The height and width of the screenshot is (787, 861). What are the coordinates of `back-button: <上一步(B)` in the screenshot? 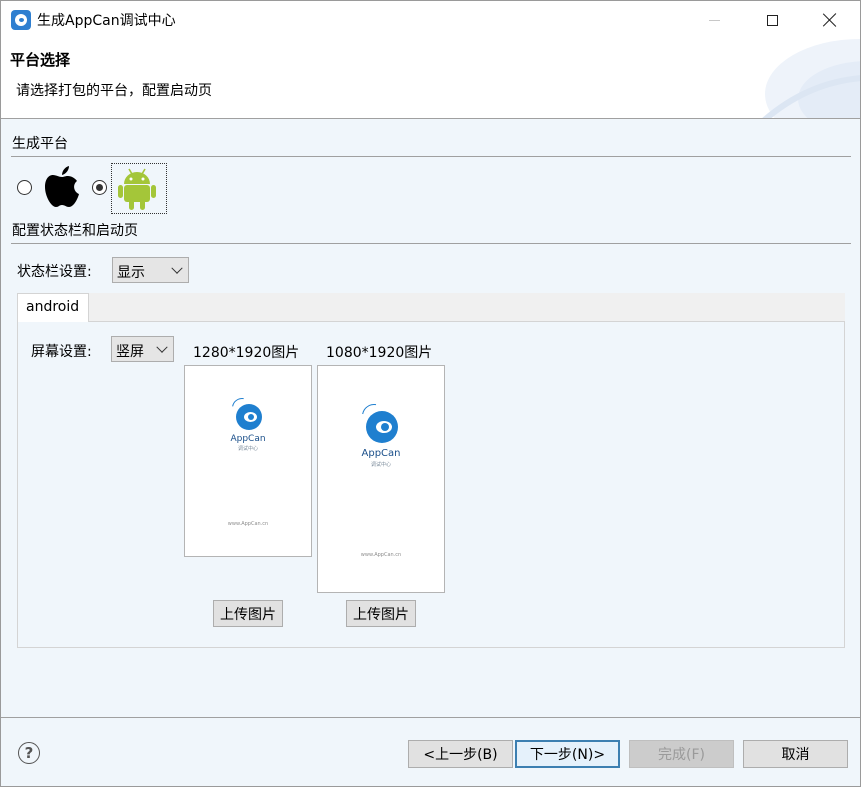 It's located at (460, 754).